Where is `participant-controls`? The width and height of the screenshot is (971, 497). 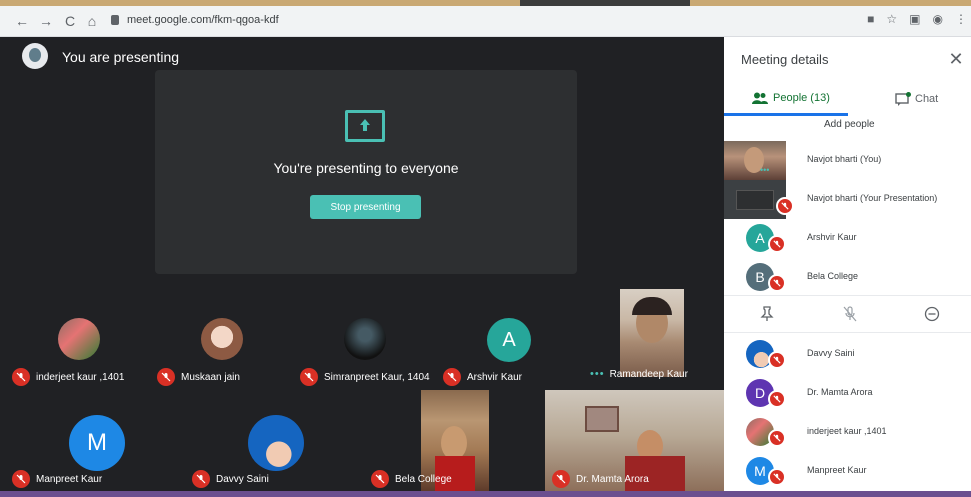
participant-controls is located at coordinates (847, 314).